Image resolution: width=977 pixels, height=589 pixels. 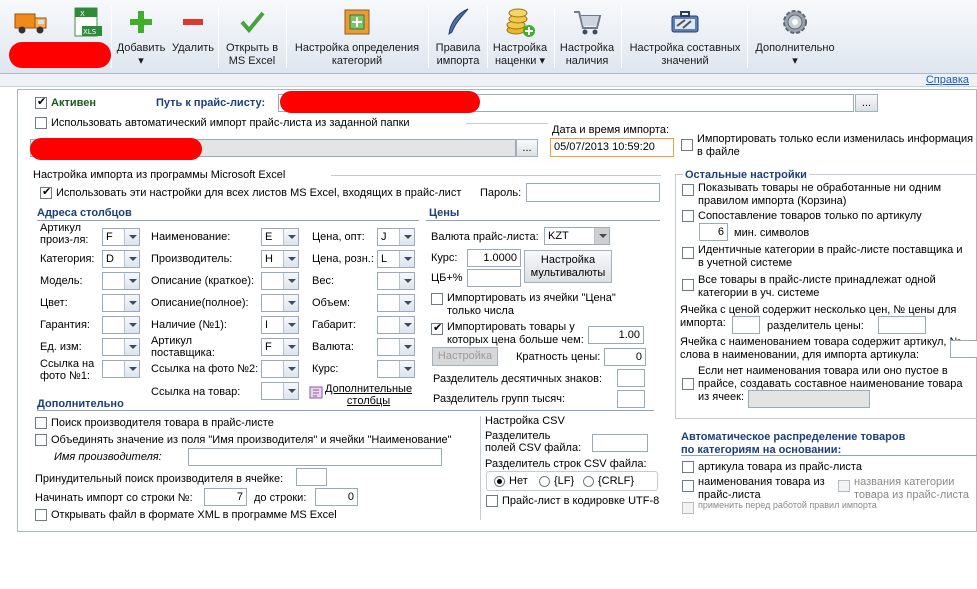 What do you see at coordinates (225, 497) in the screenshot?
I see `start-row-input: 7` at bounding box center [225, 497].